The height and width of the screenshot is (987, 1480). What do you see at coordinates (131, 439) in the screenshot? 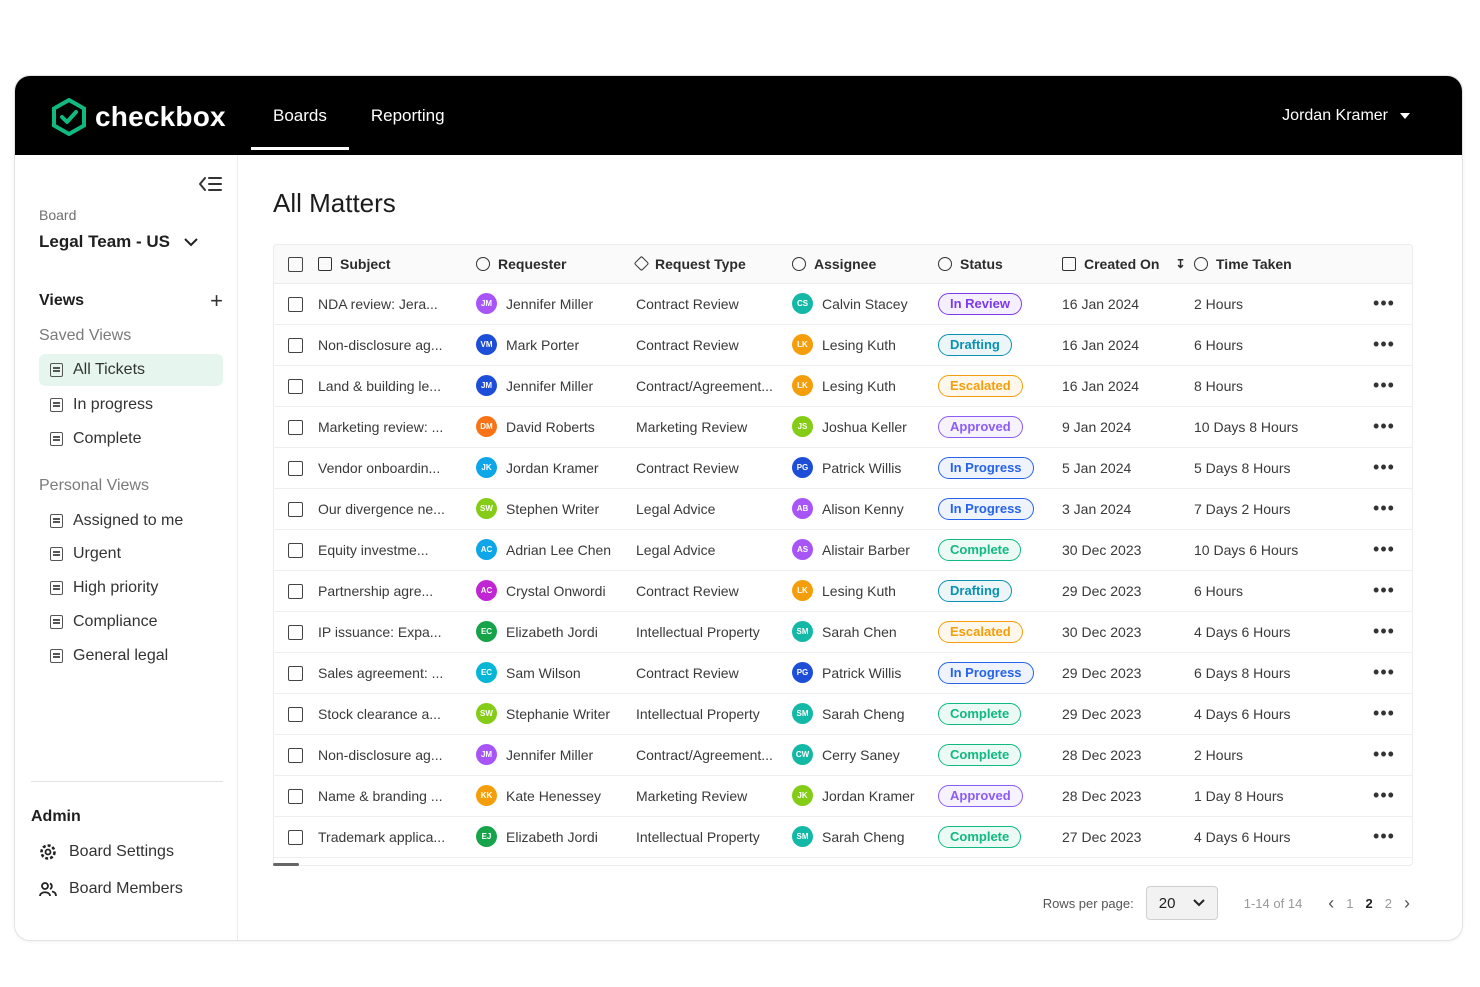
I see `sidebar-item-complete: Complete` at bounding box center [131, 439].